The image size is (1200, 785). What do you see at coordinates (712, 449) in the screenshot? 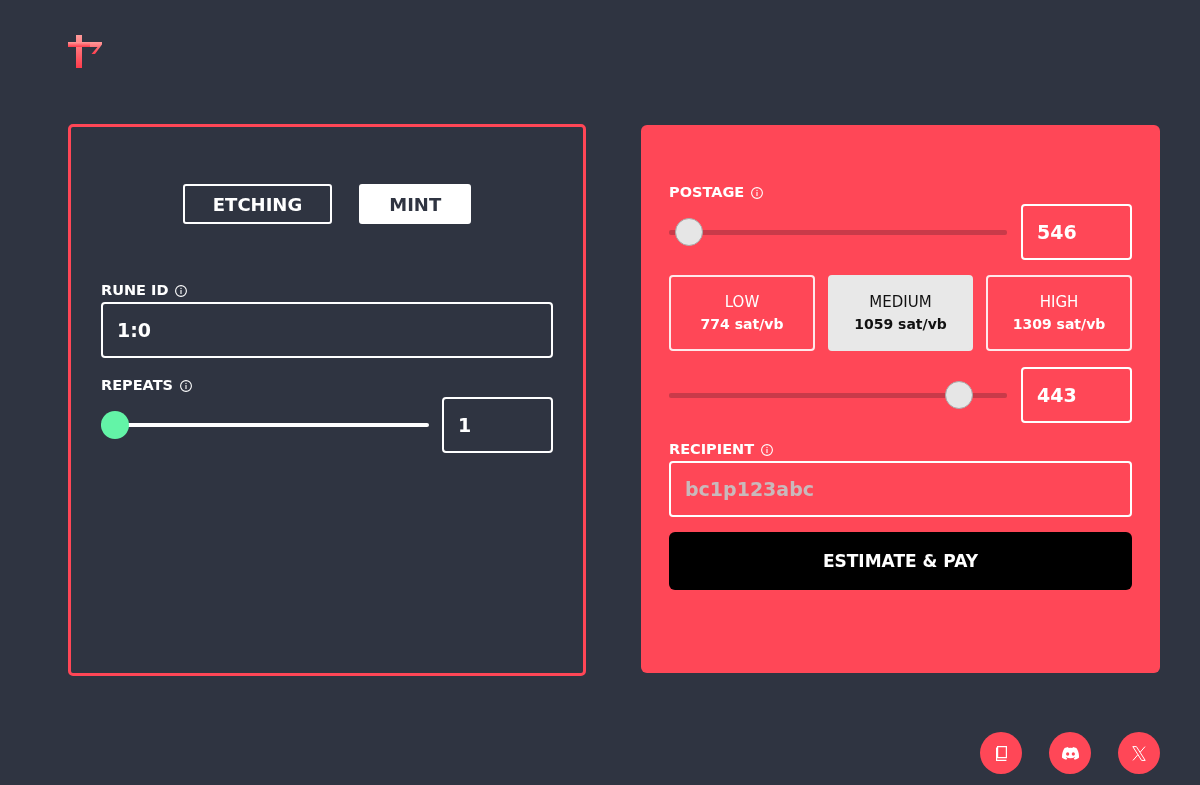
I see `field-label: RECIPIENT` at bounding box center [712, 449].